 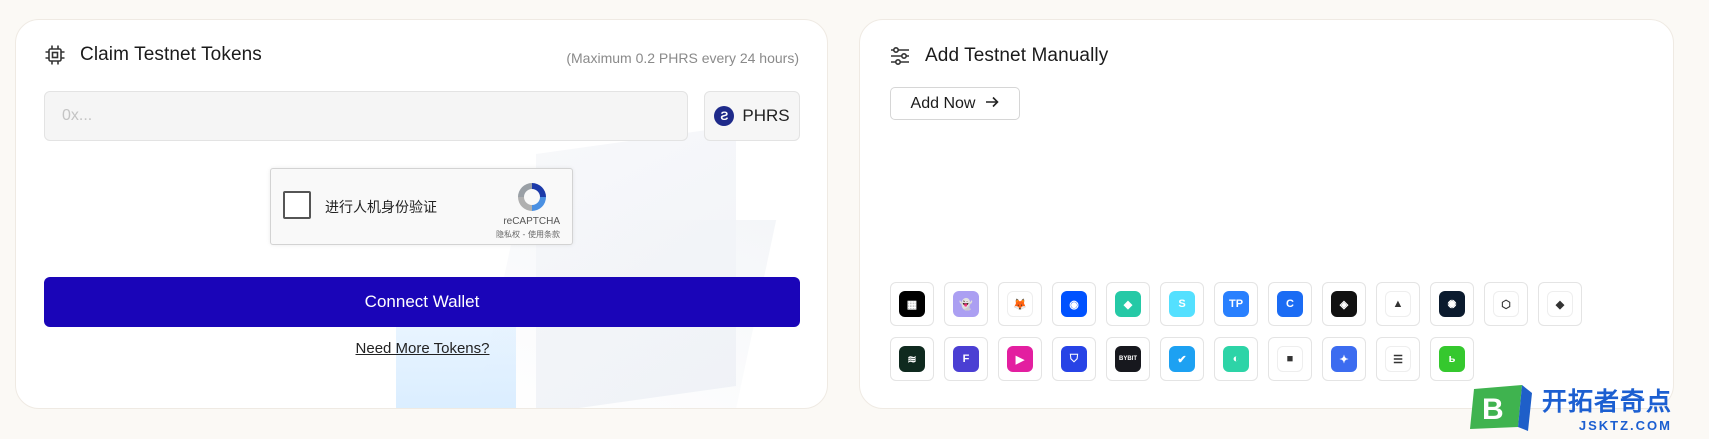 I want to click on frontier-wallet-icon: F, so click(x=966, y=359).